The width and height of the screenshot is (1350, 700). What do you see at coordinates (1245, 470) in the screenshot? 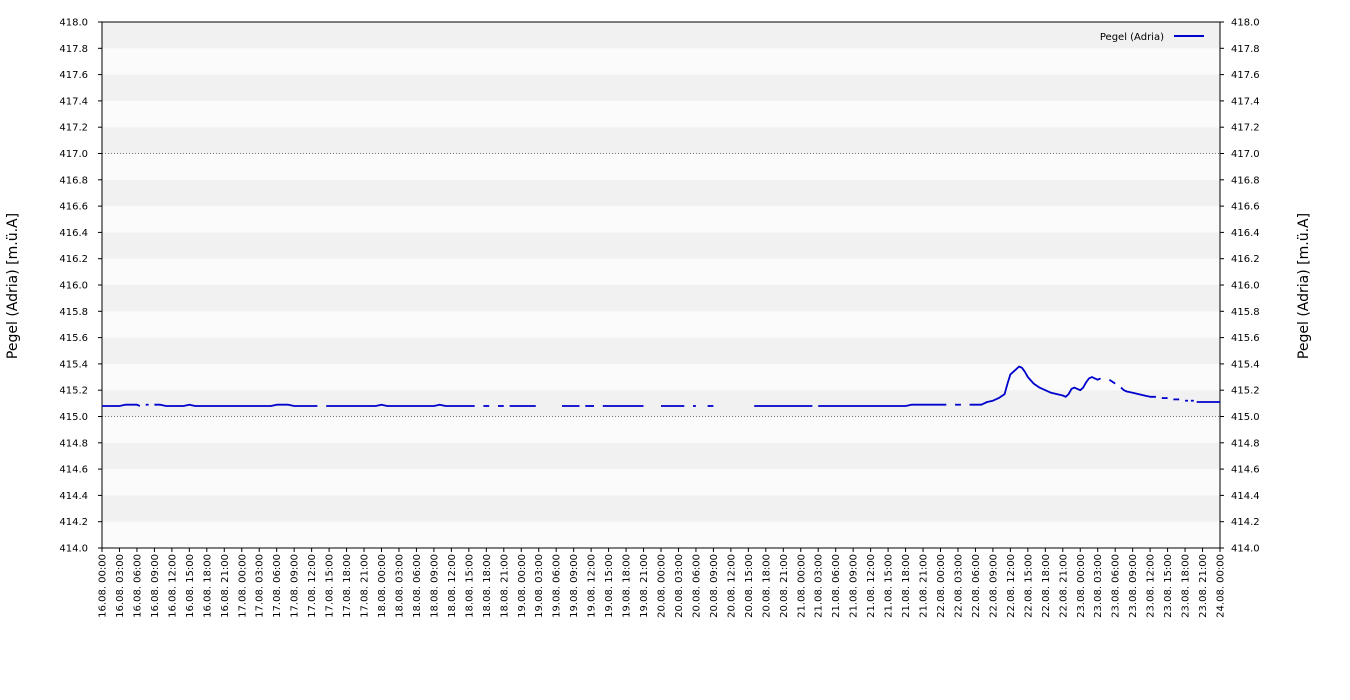
I see `y-tick-label-right: 414.6` at bounding box center [1245, 470].